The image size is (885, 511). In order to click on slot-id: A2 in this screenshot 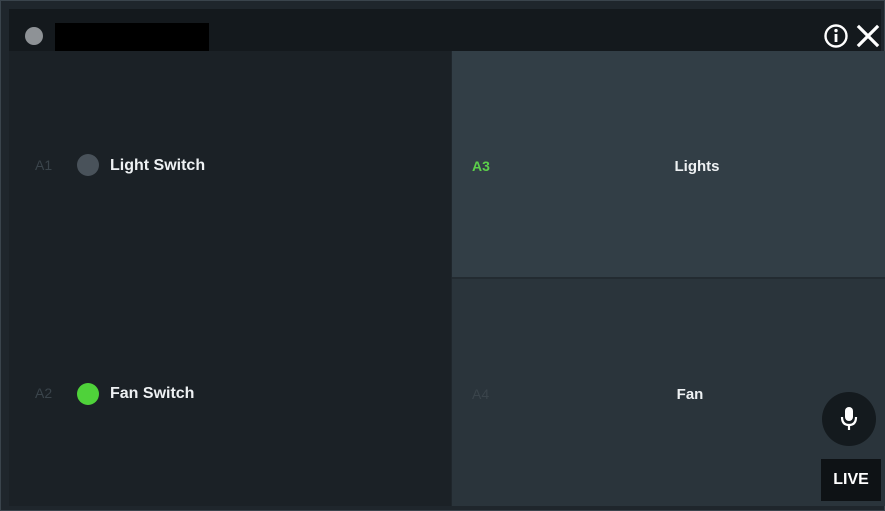, I will do `click(44, 393)`.